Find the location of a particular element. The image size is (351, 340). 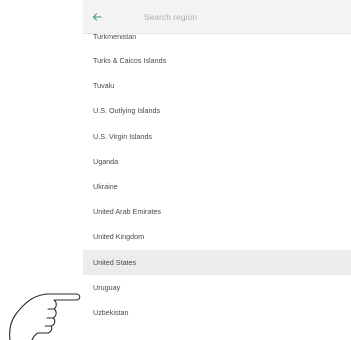

search-bar is located at coordinates (217, 17).